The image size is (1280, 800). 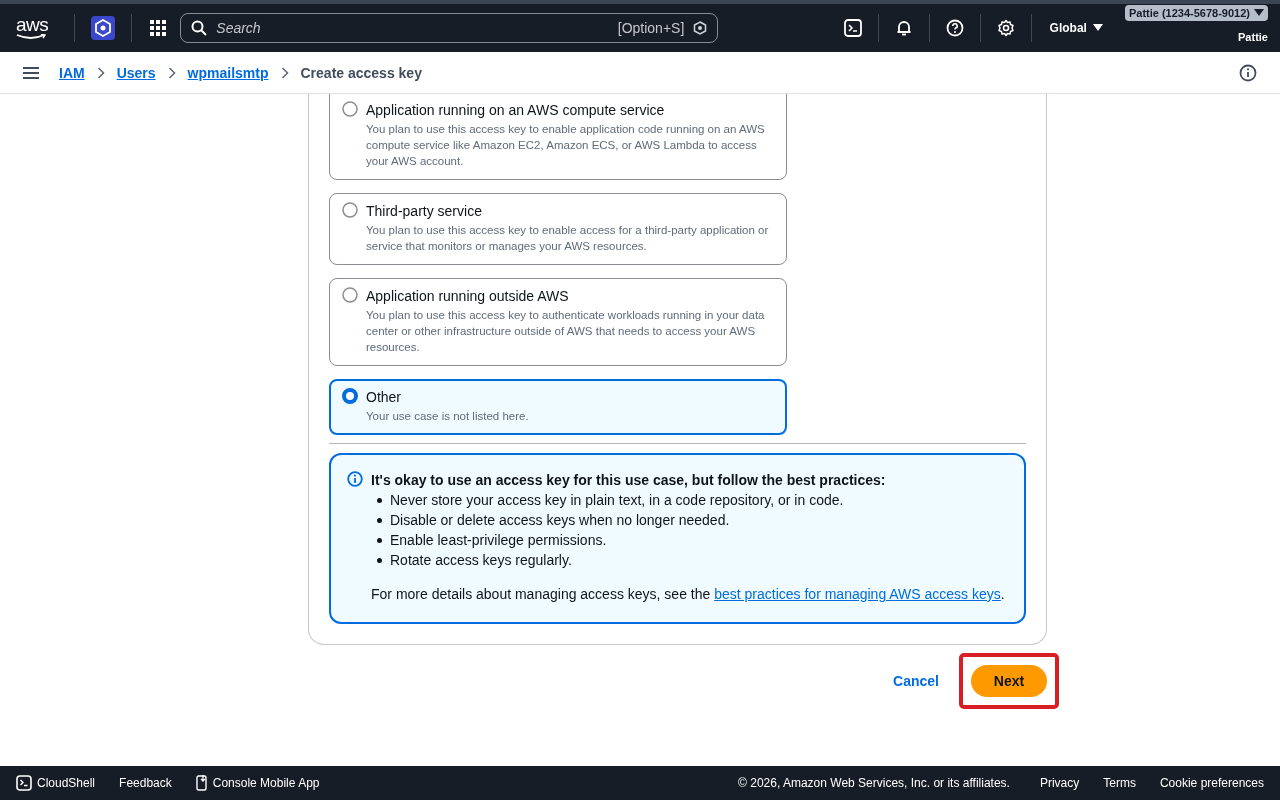 I want to click on region-selector: Global, so click(x=1076, y=28).